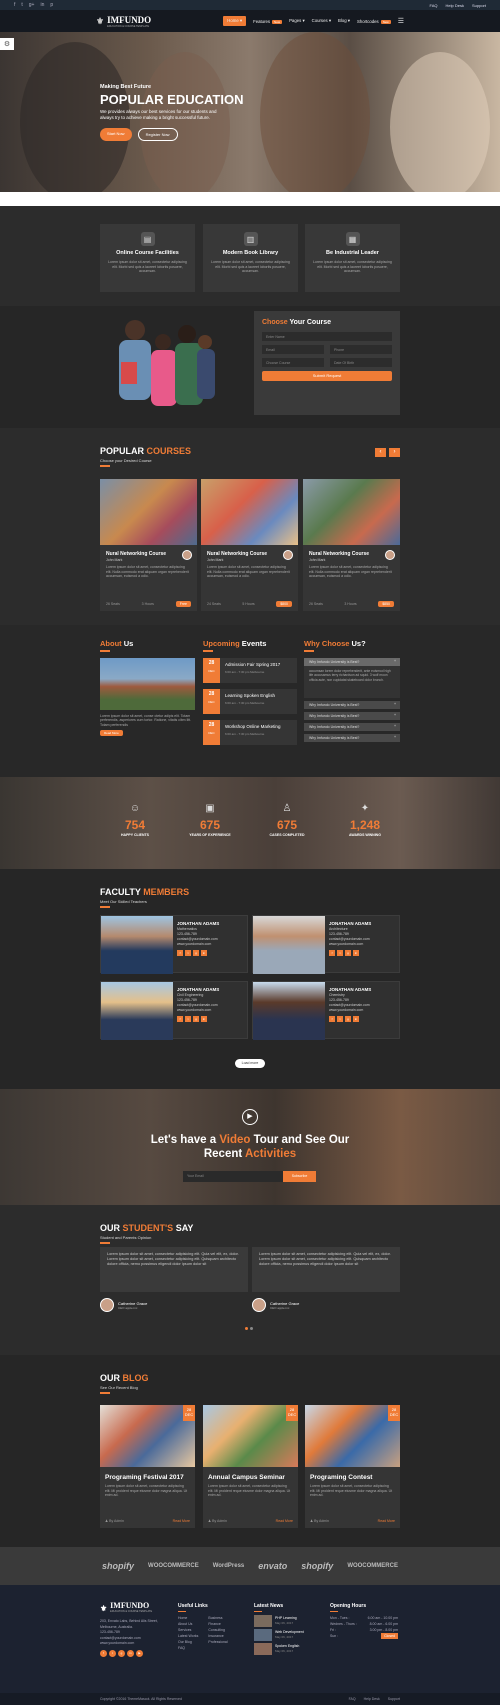 The height and width of the screenshot is (1705, 500). Describe the element at coordinates (188, 1648) in the screenshot. I see `footer-link: FAQ` at that location.